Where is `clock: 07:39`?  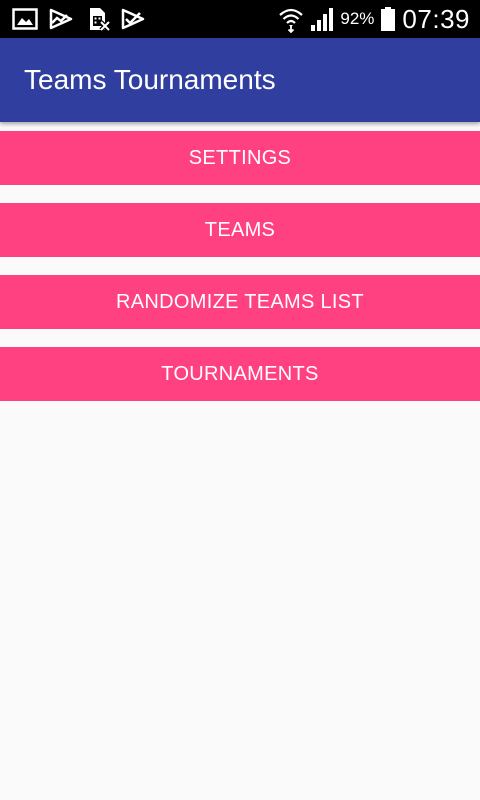
clock: 07:39 is located at coordinates (436, 18).